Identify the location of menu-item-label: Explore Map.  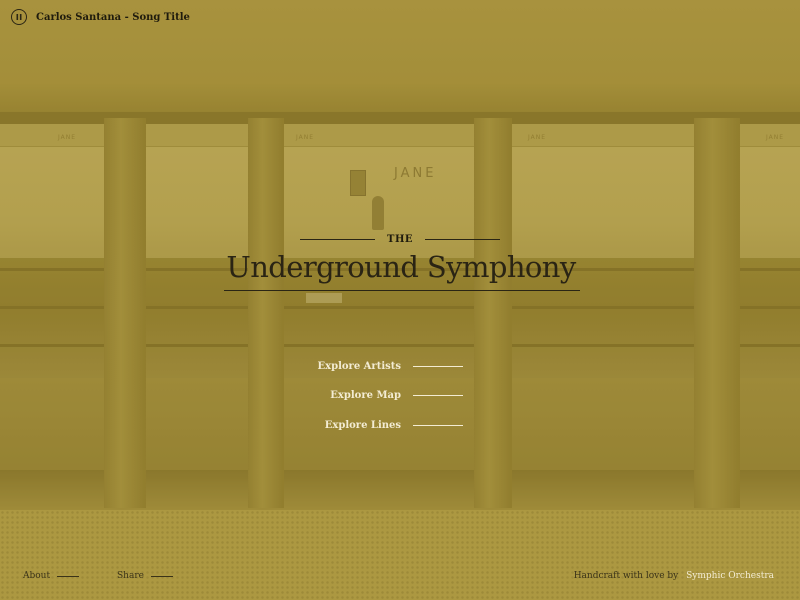
(365, 395).